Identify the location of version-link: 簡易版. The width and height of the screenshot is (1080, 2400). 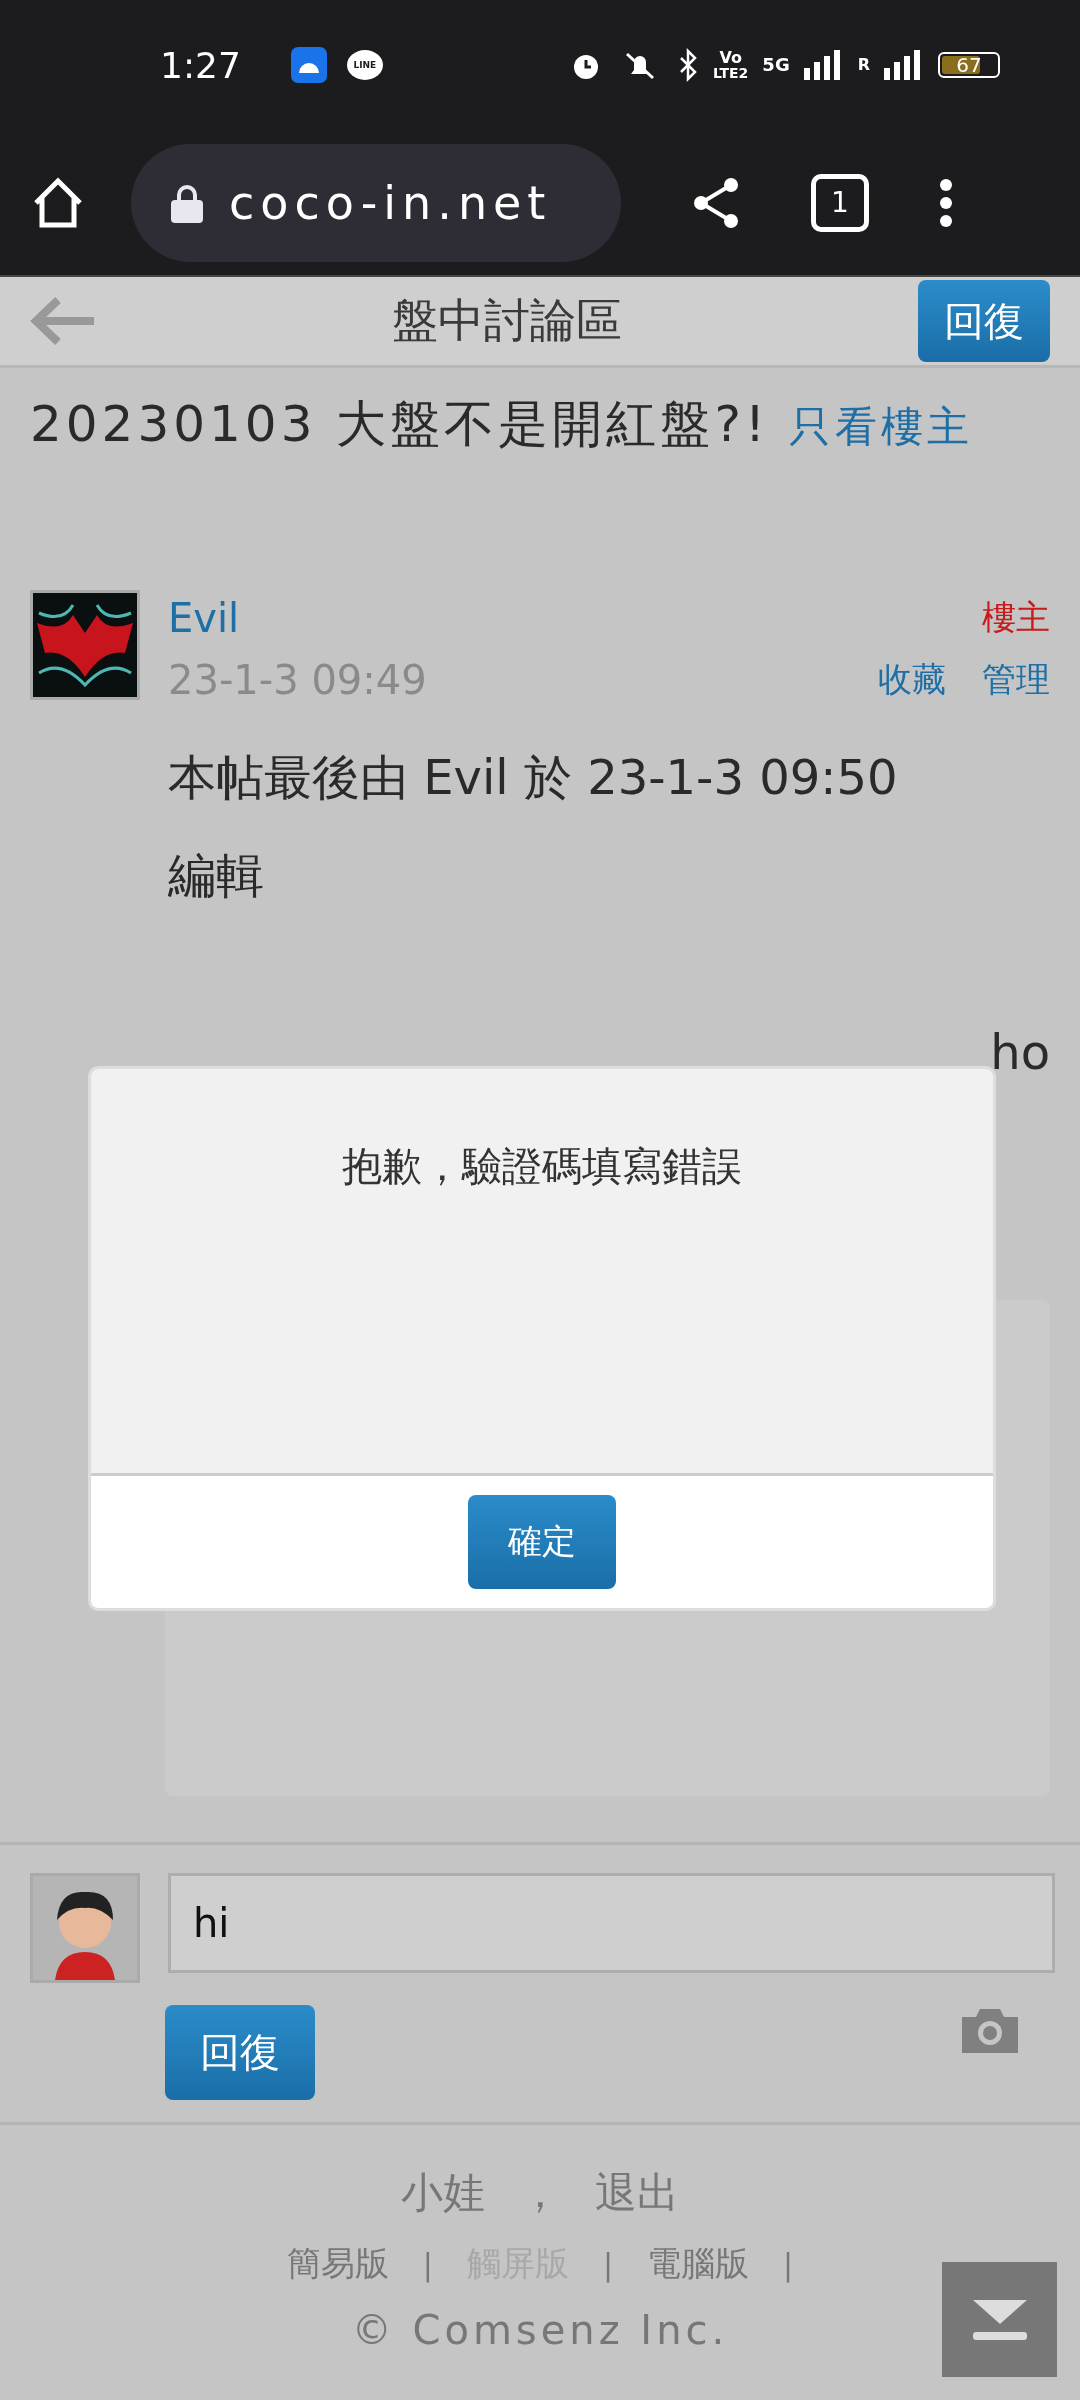
(337, 2264).